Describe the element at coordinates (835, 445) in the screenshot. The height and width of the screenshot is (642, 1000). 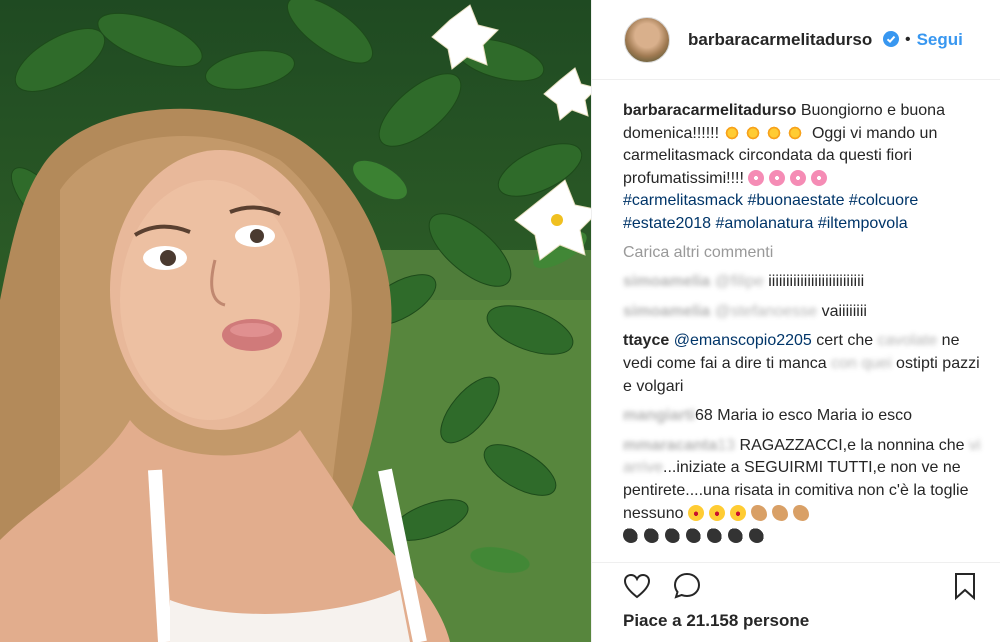
I see `comment-text: RAGAZZACCI,e la nonnina` at that location.